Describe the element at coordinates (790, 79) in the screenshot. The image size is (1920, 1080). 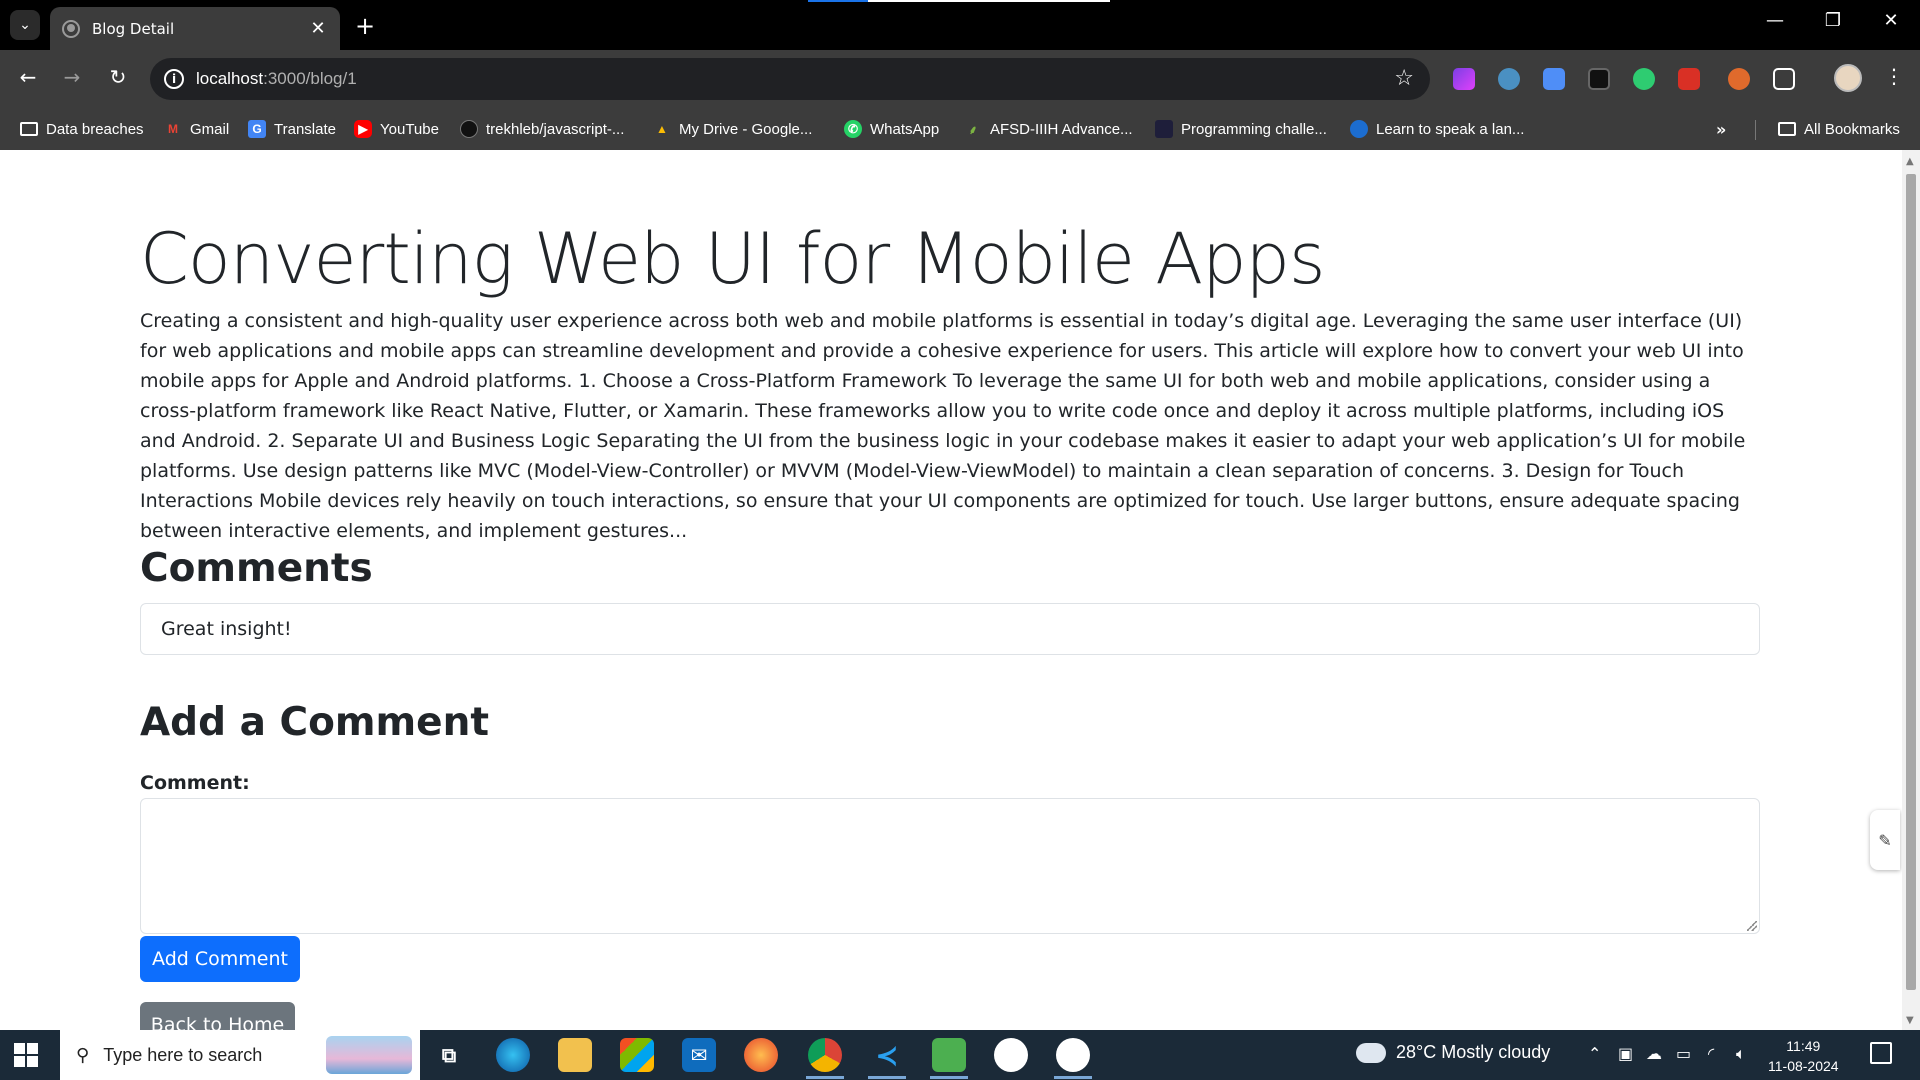
I see `address-bar: i localhost:3000/blog/1 ☆` at that location.